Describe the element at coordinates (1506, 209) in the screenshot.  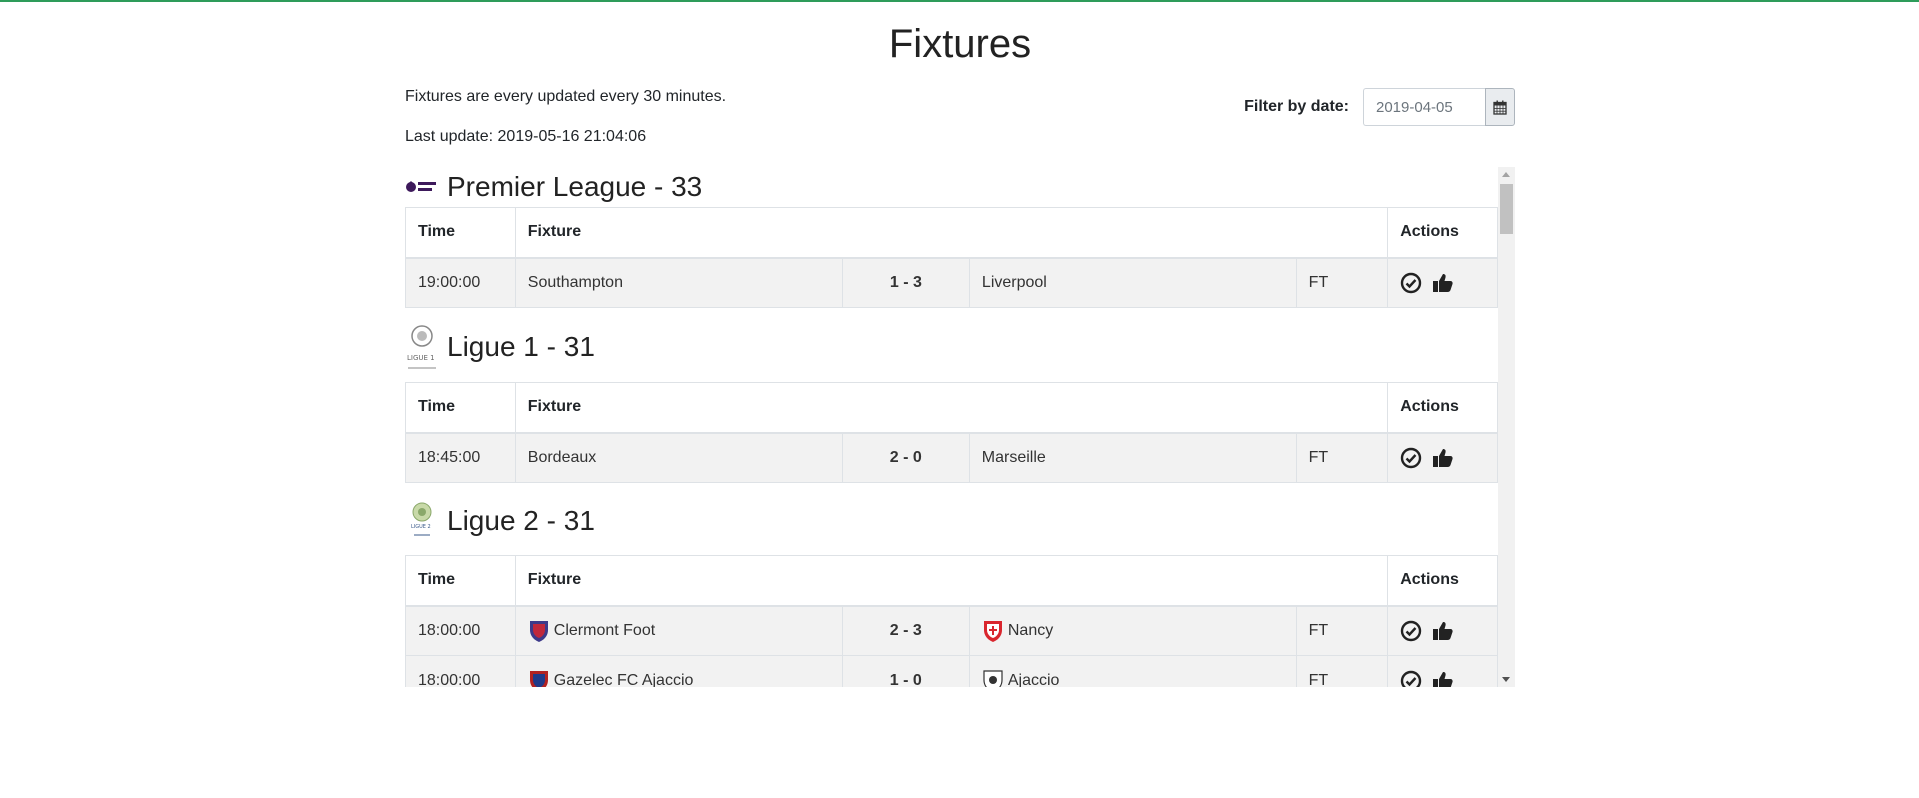
I see `scroll-thumb` at that location.